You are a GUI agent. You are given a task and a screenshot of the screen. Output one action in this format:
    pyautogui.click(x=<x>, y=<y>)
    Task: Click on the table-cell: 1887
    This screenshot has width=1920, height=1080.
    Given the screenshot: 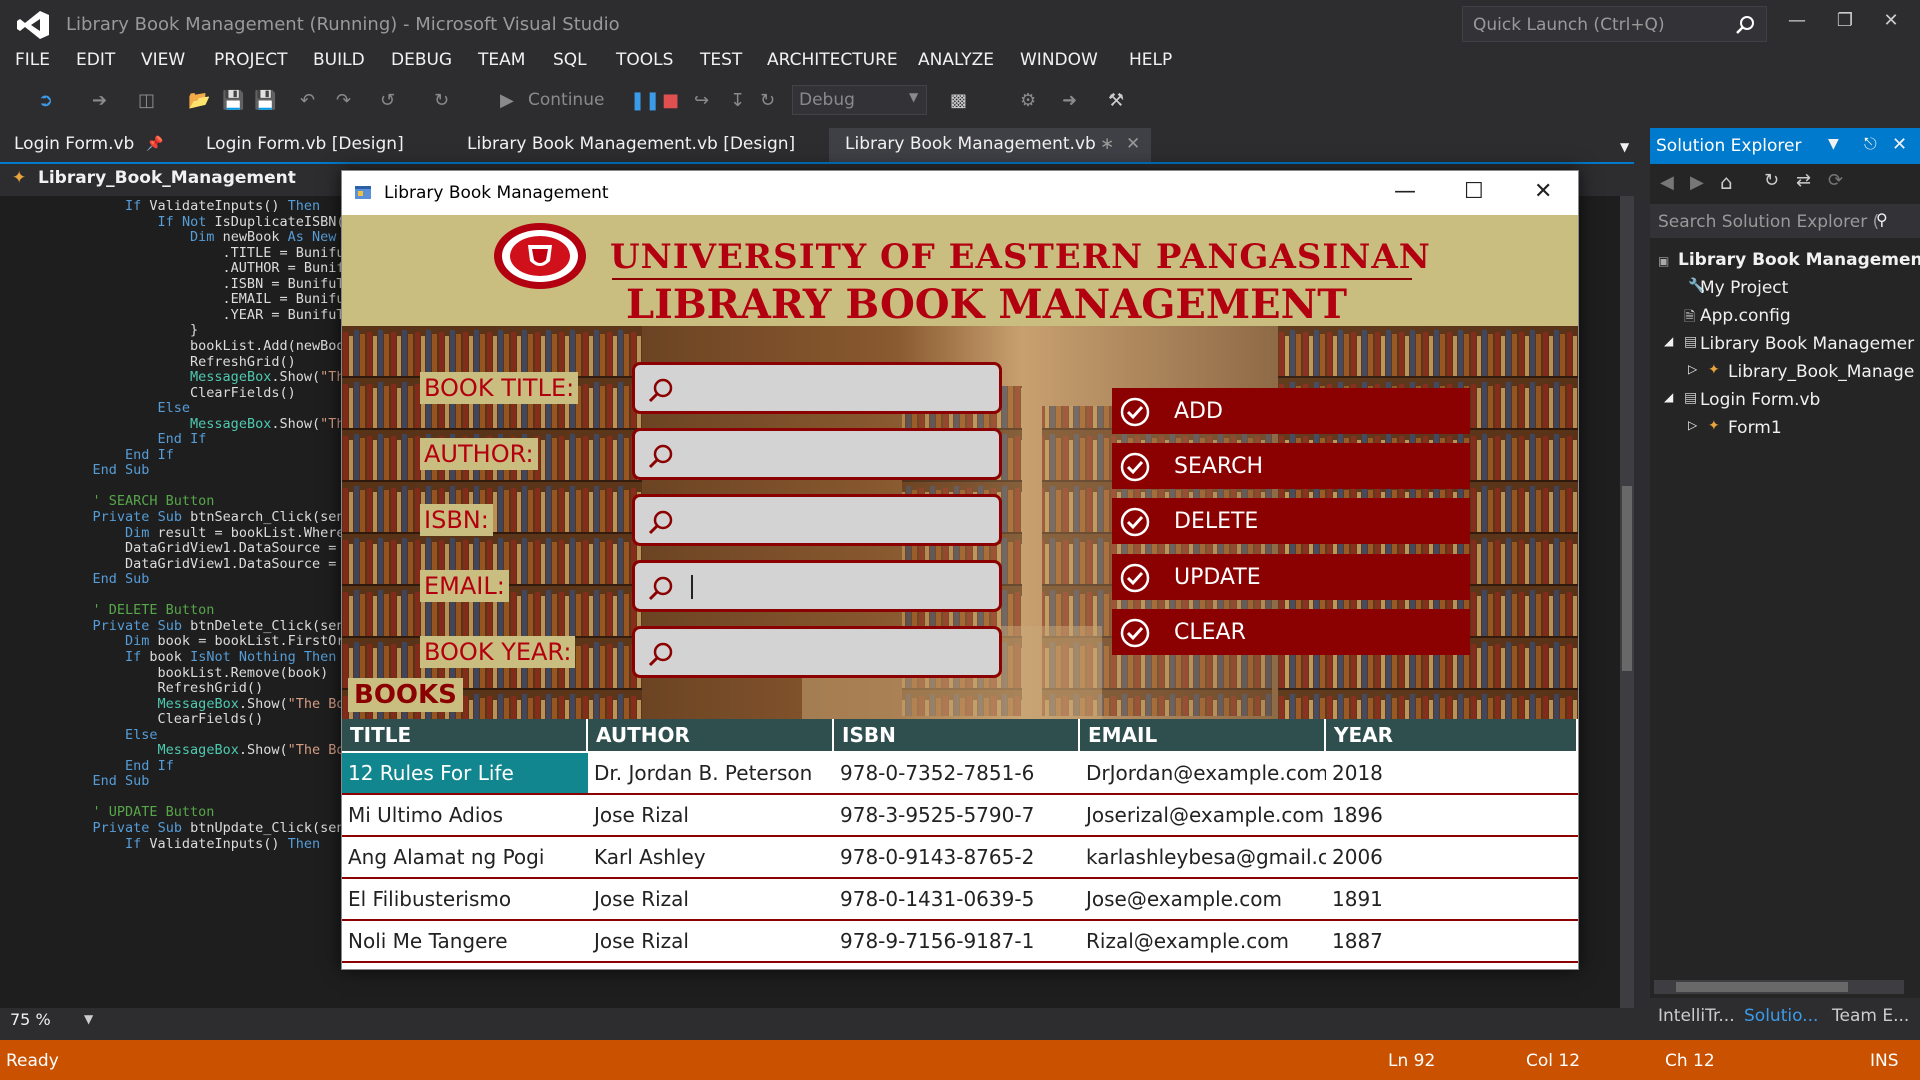 What is the action you would take?
    pyautogui.click(x=1452, y=941)
    